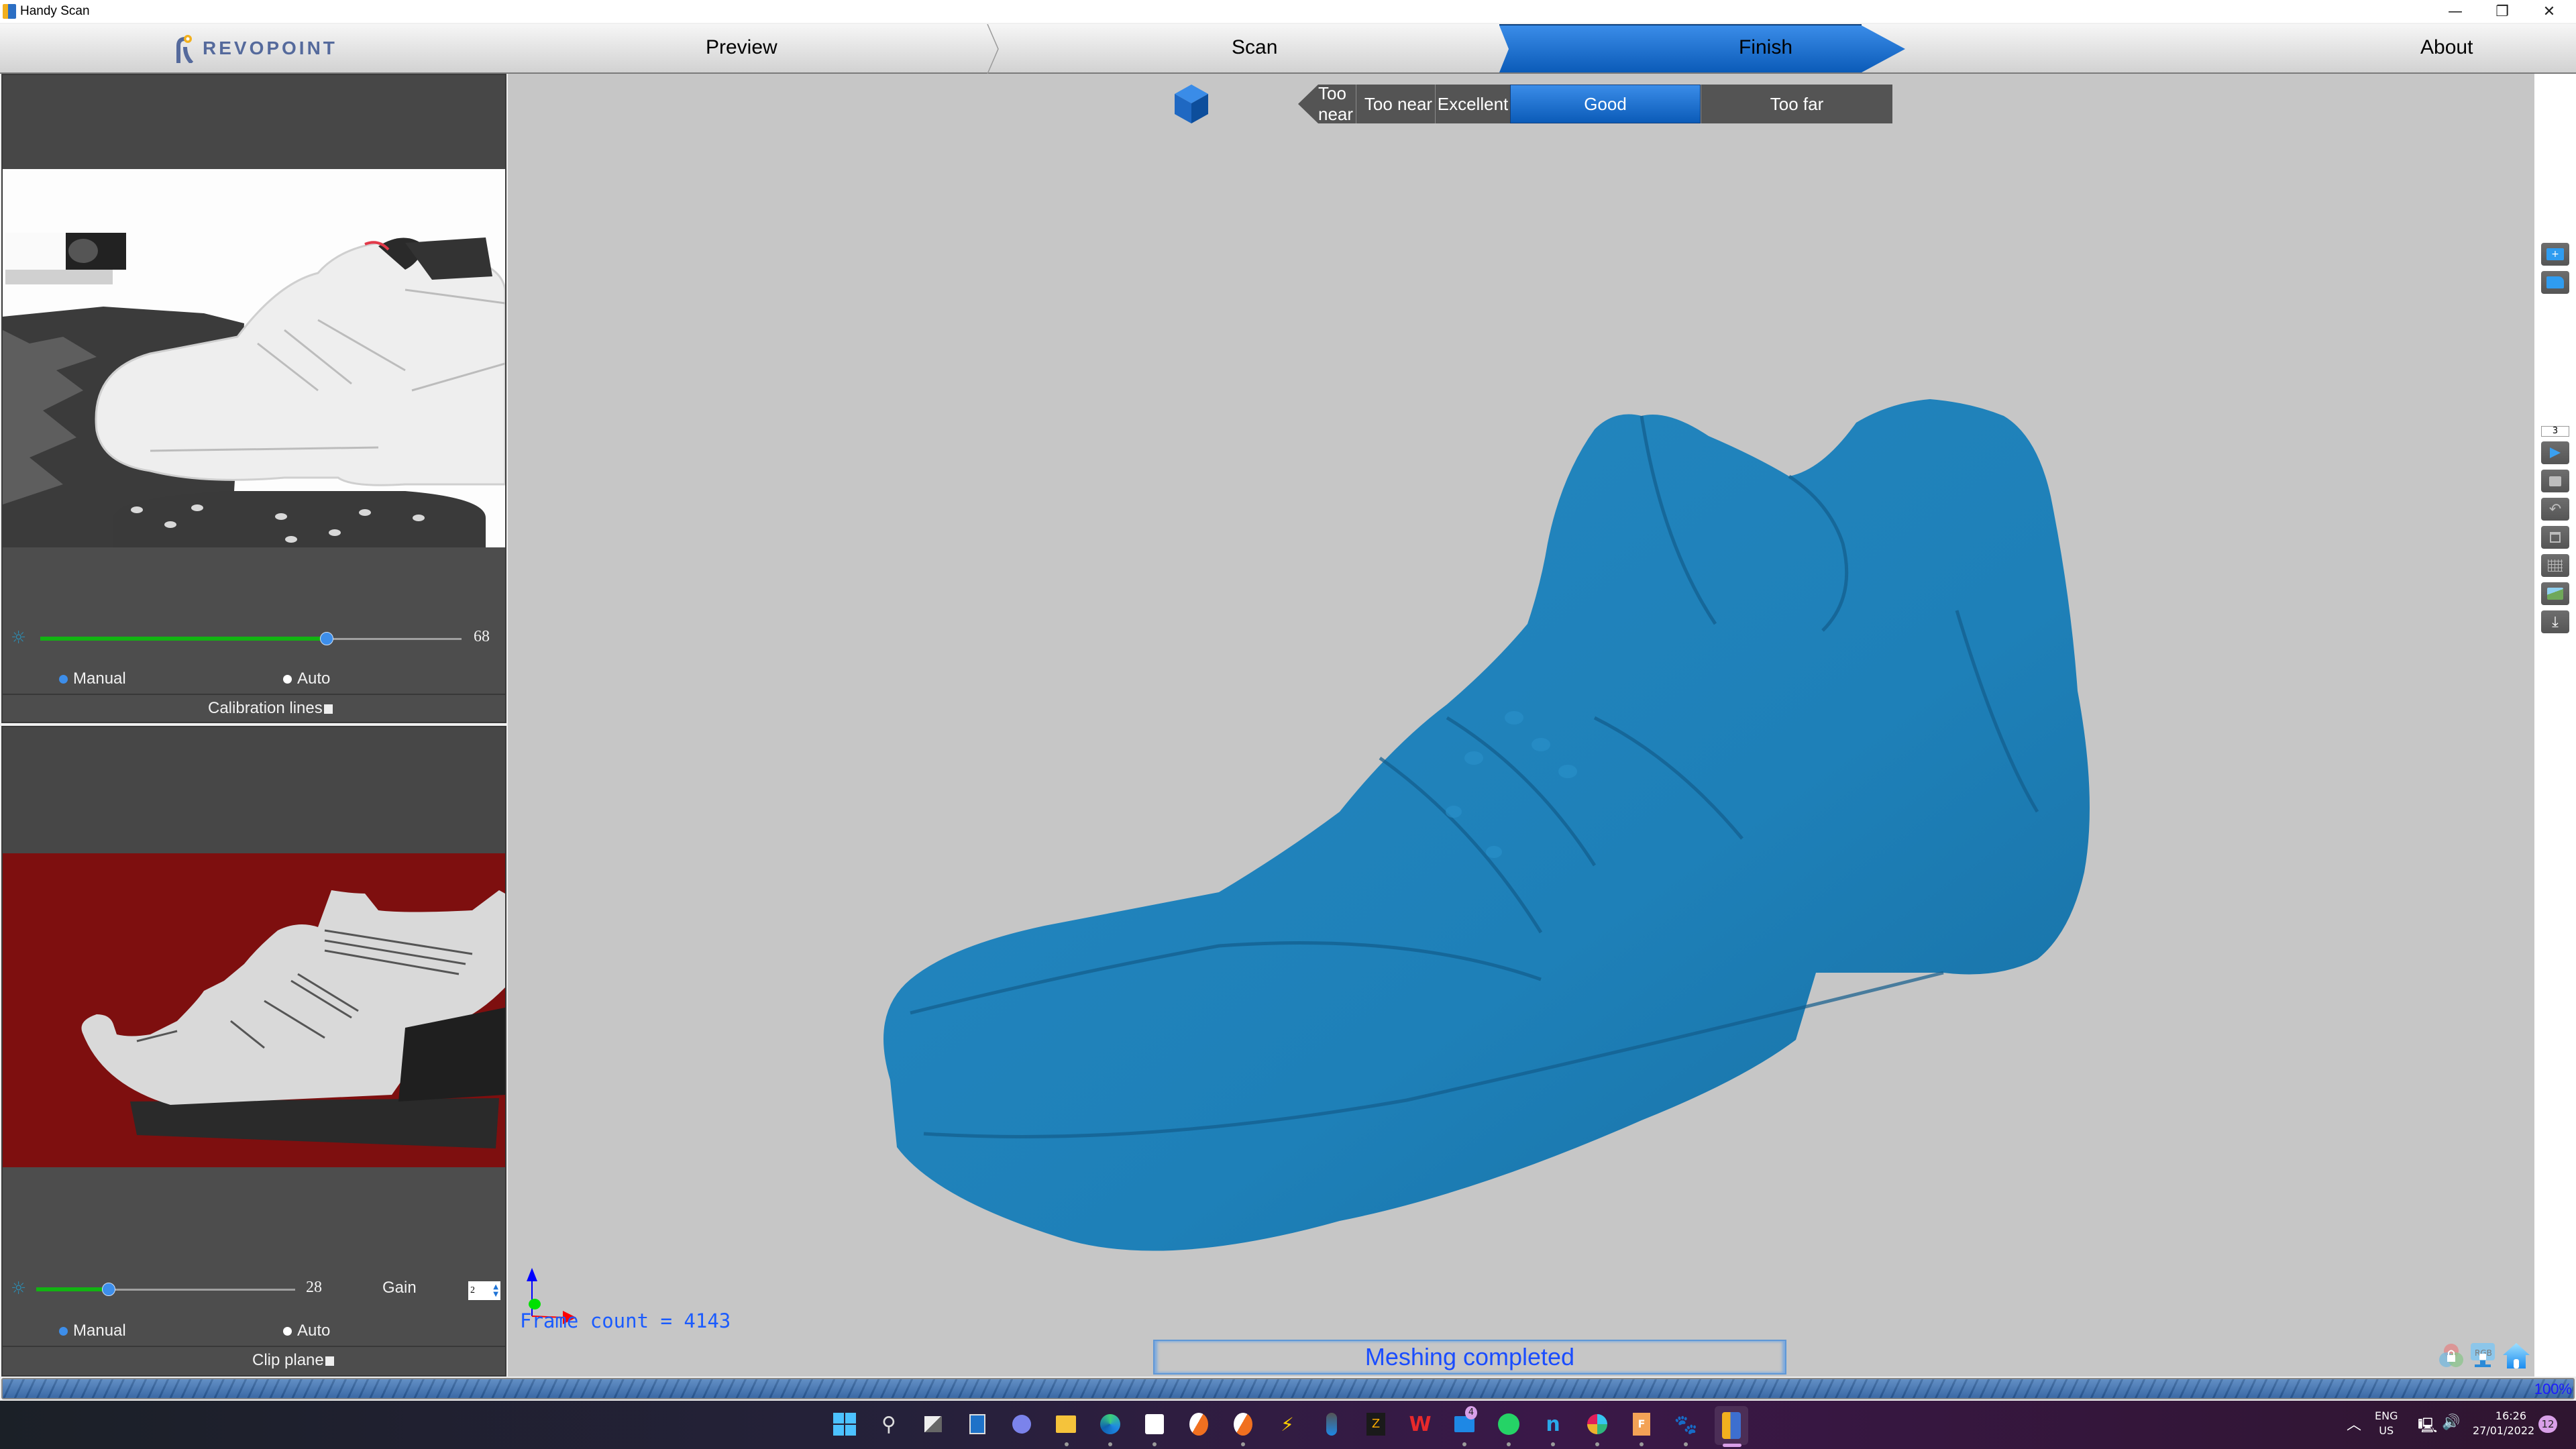 The width and height of the screenshot is (2576, 1449). Describe the element at coordinates (1597, 1424) in the screenshot. I see `slack-icon` at that location.